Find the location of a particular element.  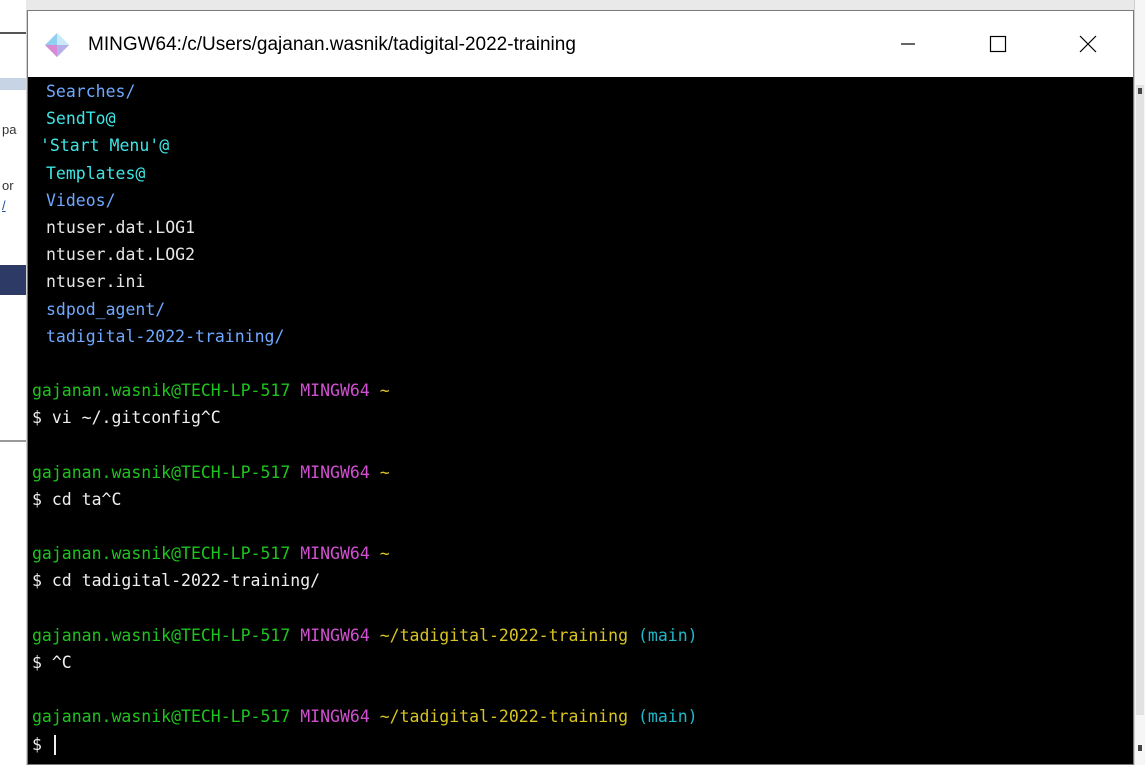

command-line: $ cd tadigital-2022-training/ is located at coordinates (176, 581).